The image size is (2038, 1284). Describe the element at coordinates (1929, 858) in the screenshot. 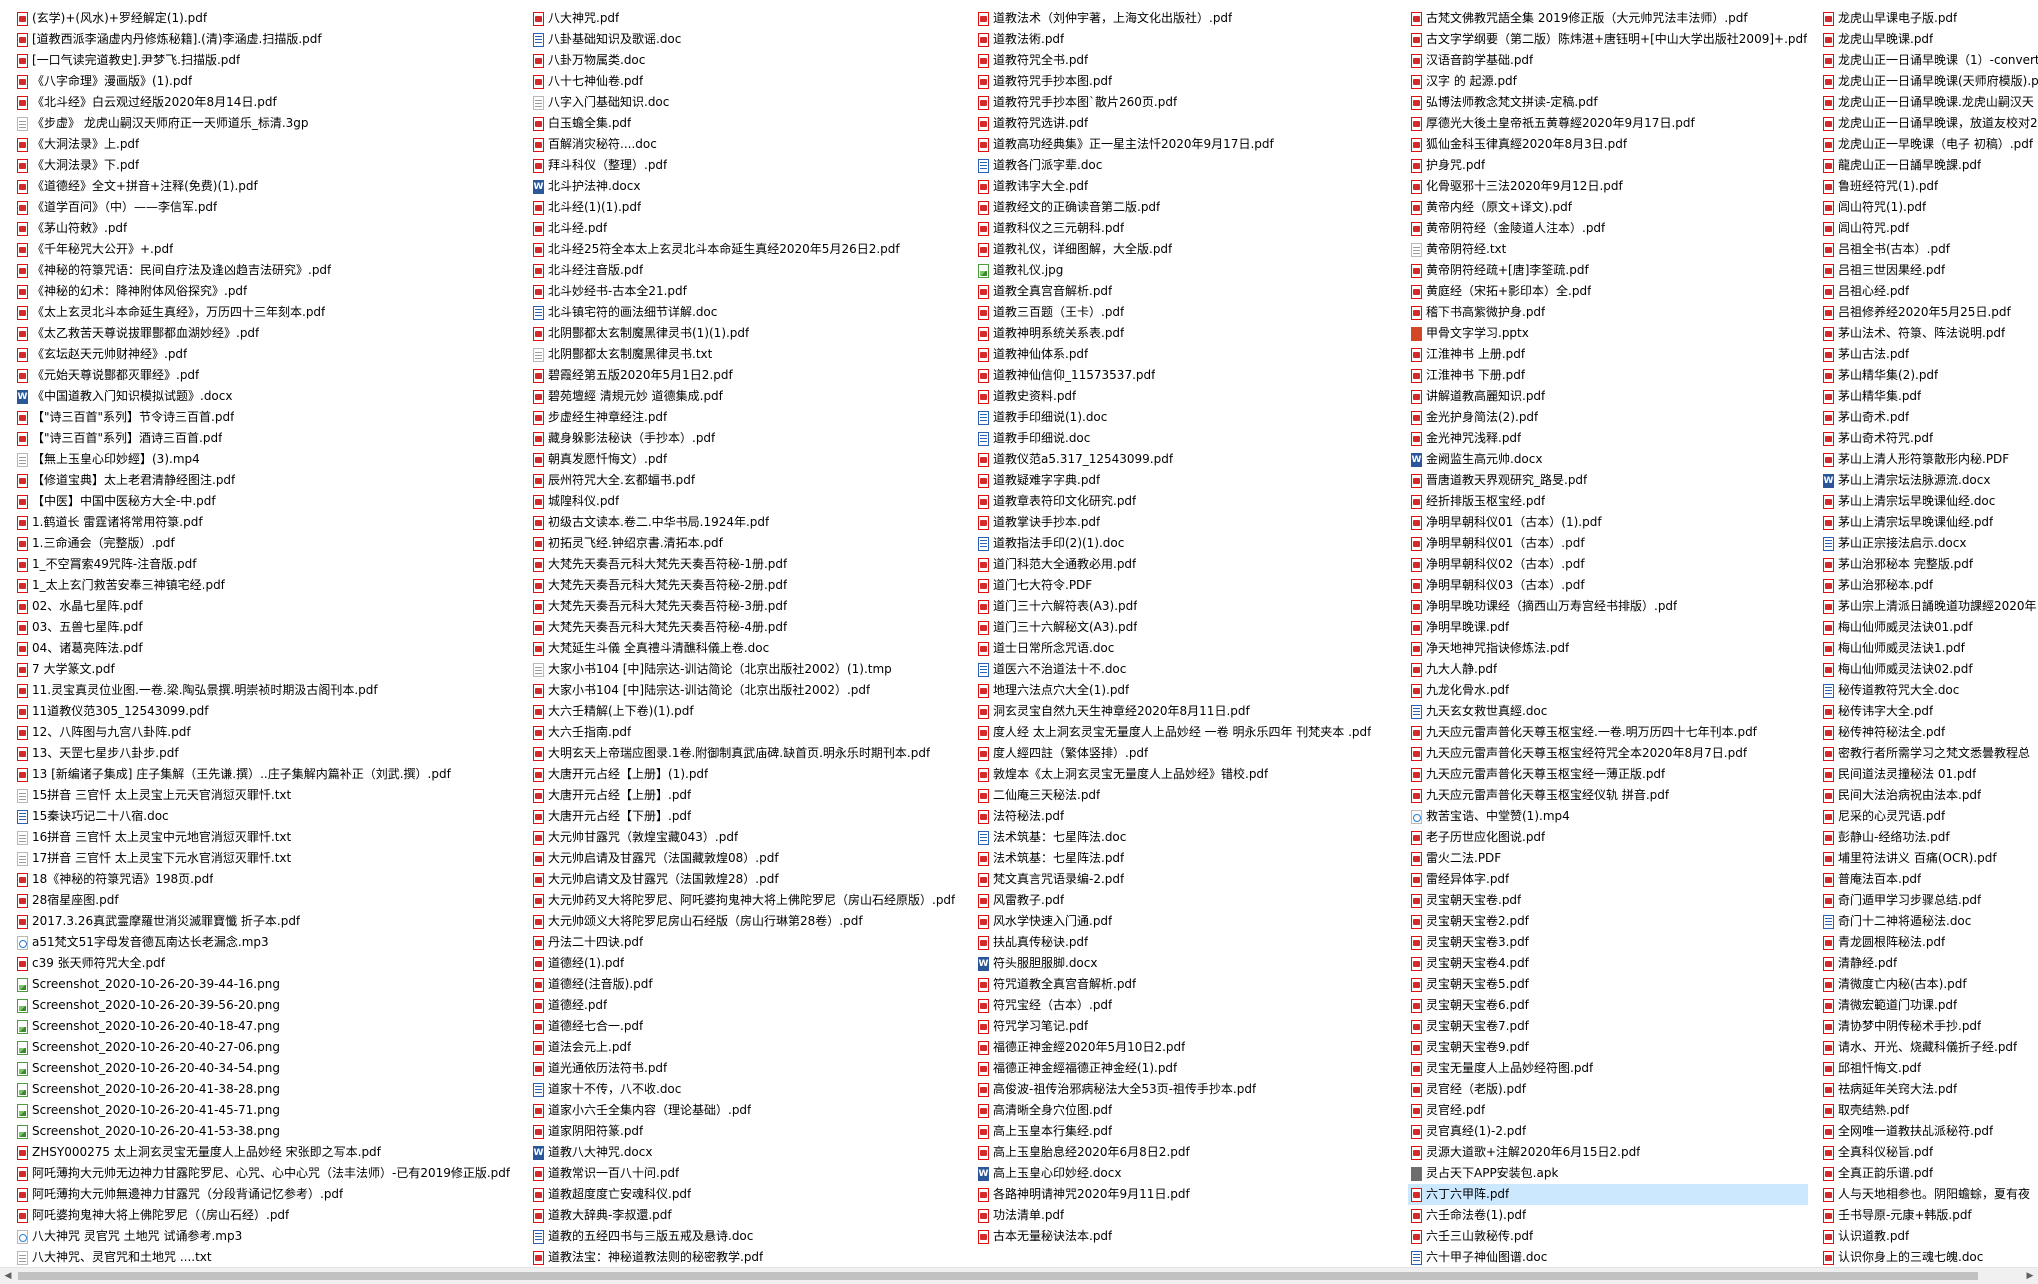

I see `file-item: 埔里符法讲义 百痛(OCR).pdf` at that location.